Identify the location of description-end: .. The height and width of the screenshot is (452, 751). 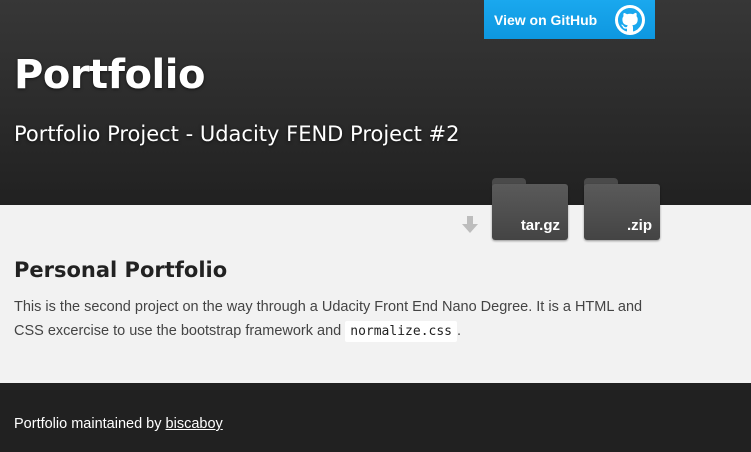
(459, 331).